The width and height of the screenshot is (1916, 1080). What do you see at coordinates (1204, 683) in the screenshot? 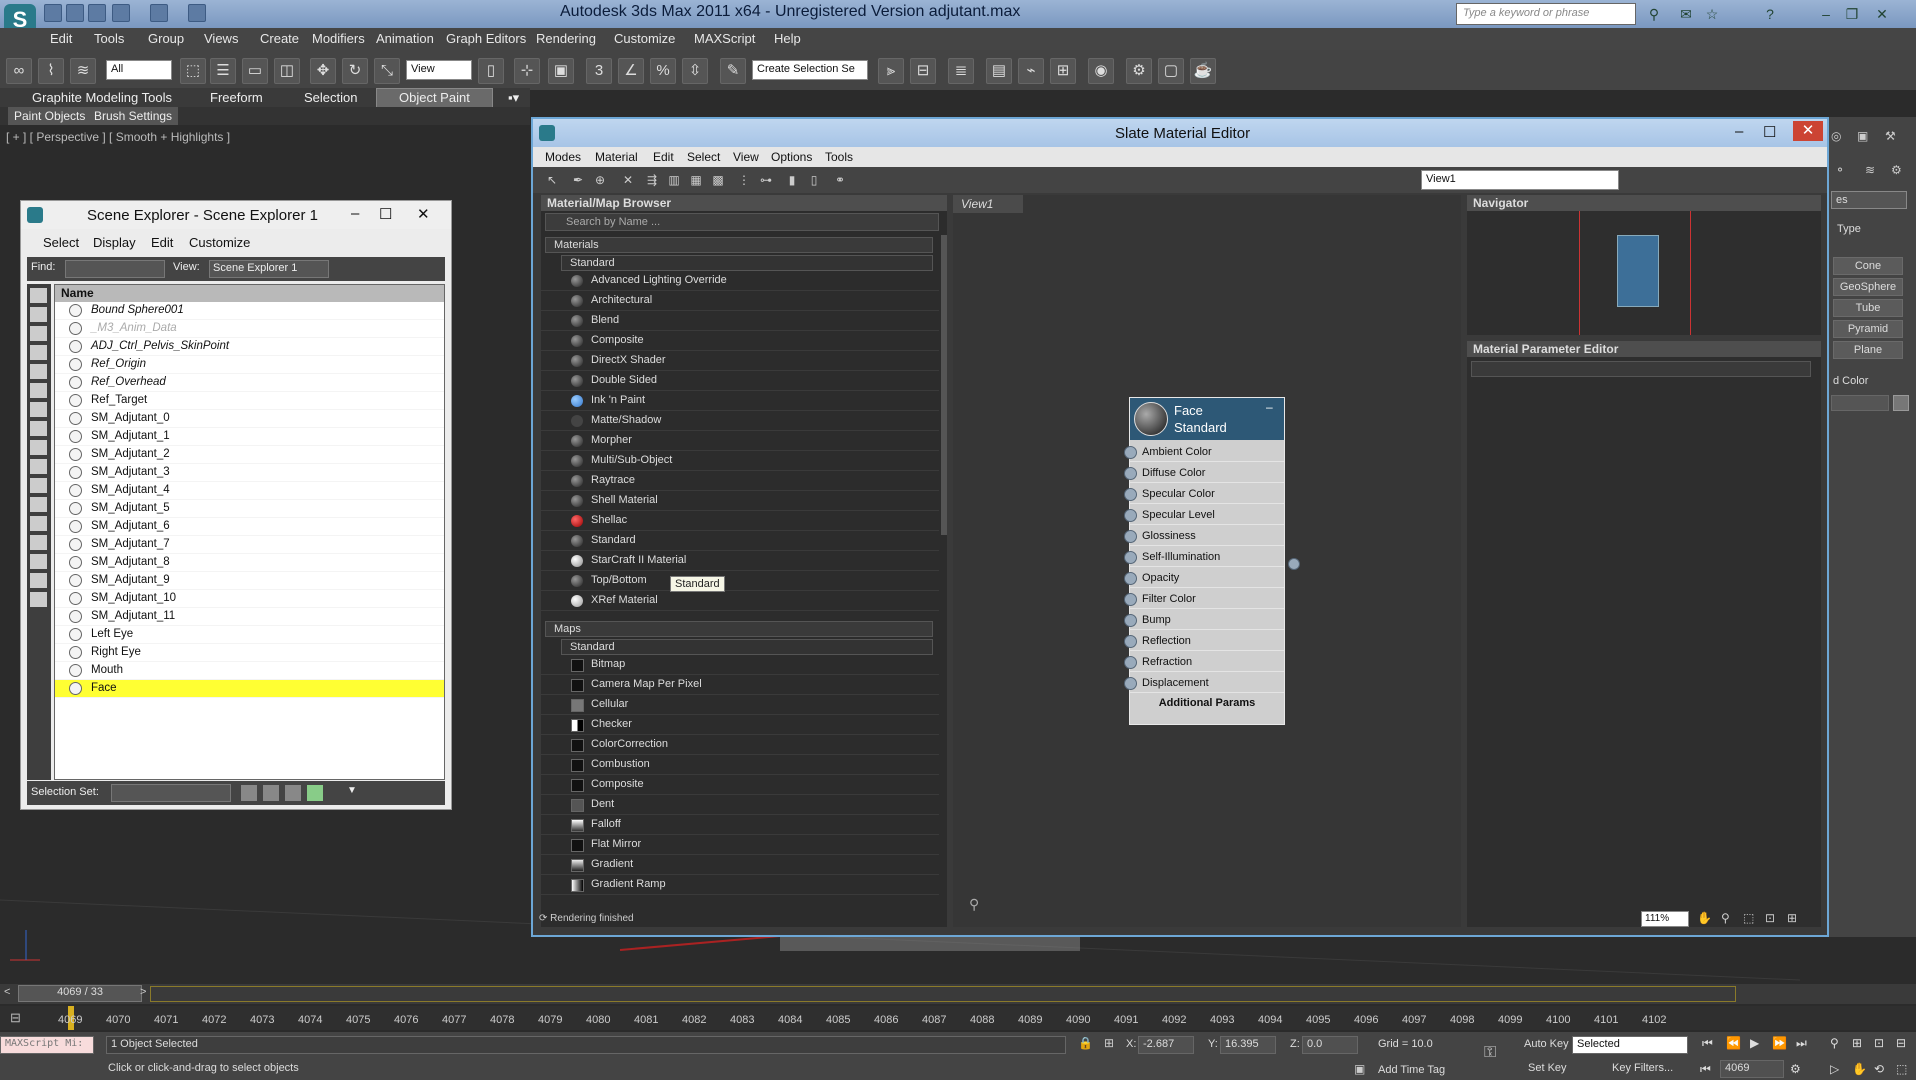
I see `slot-displacement: Displacement` at bounding box center [1204, 683].